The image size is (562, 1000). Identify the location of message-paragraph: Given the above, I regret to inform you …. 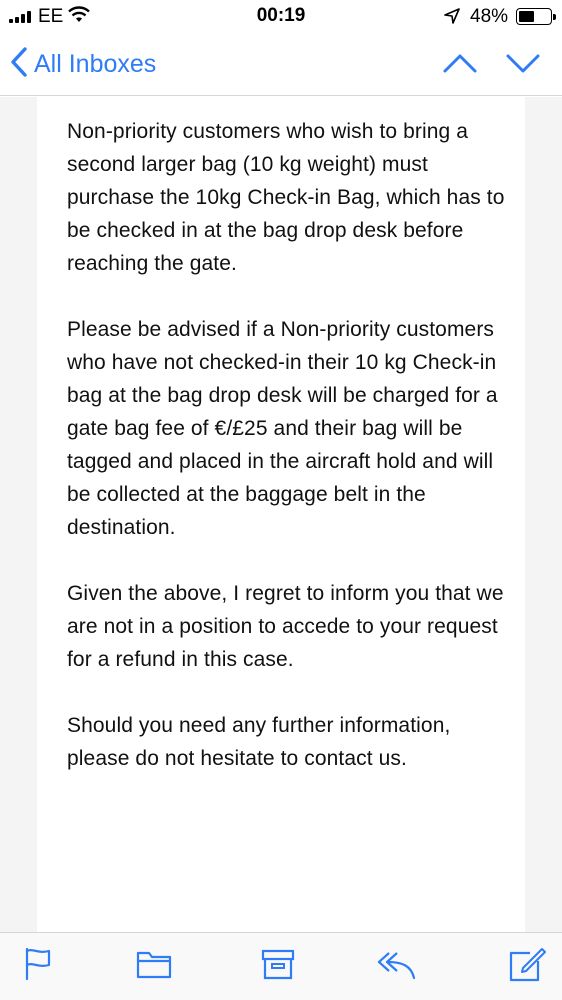
(285, 626).